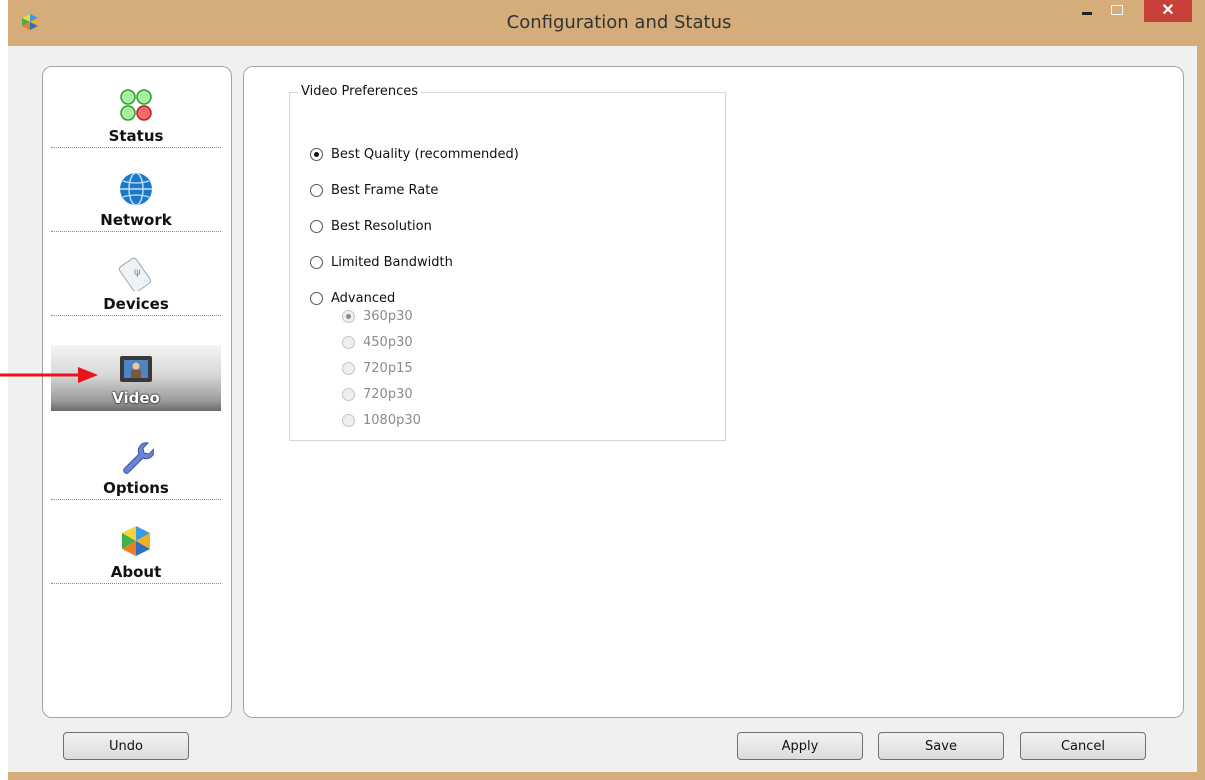 The image size is (1205, 780). Describe the element at coordinates (126, 746) in the screenshot. I see `undo-button: Undo` at that location.